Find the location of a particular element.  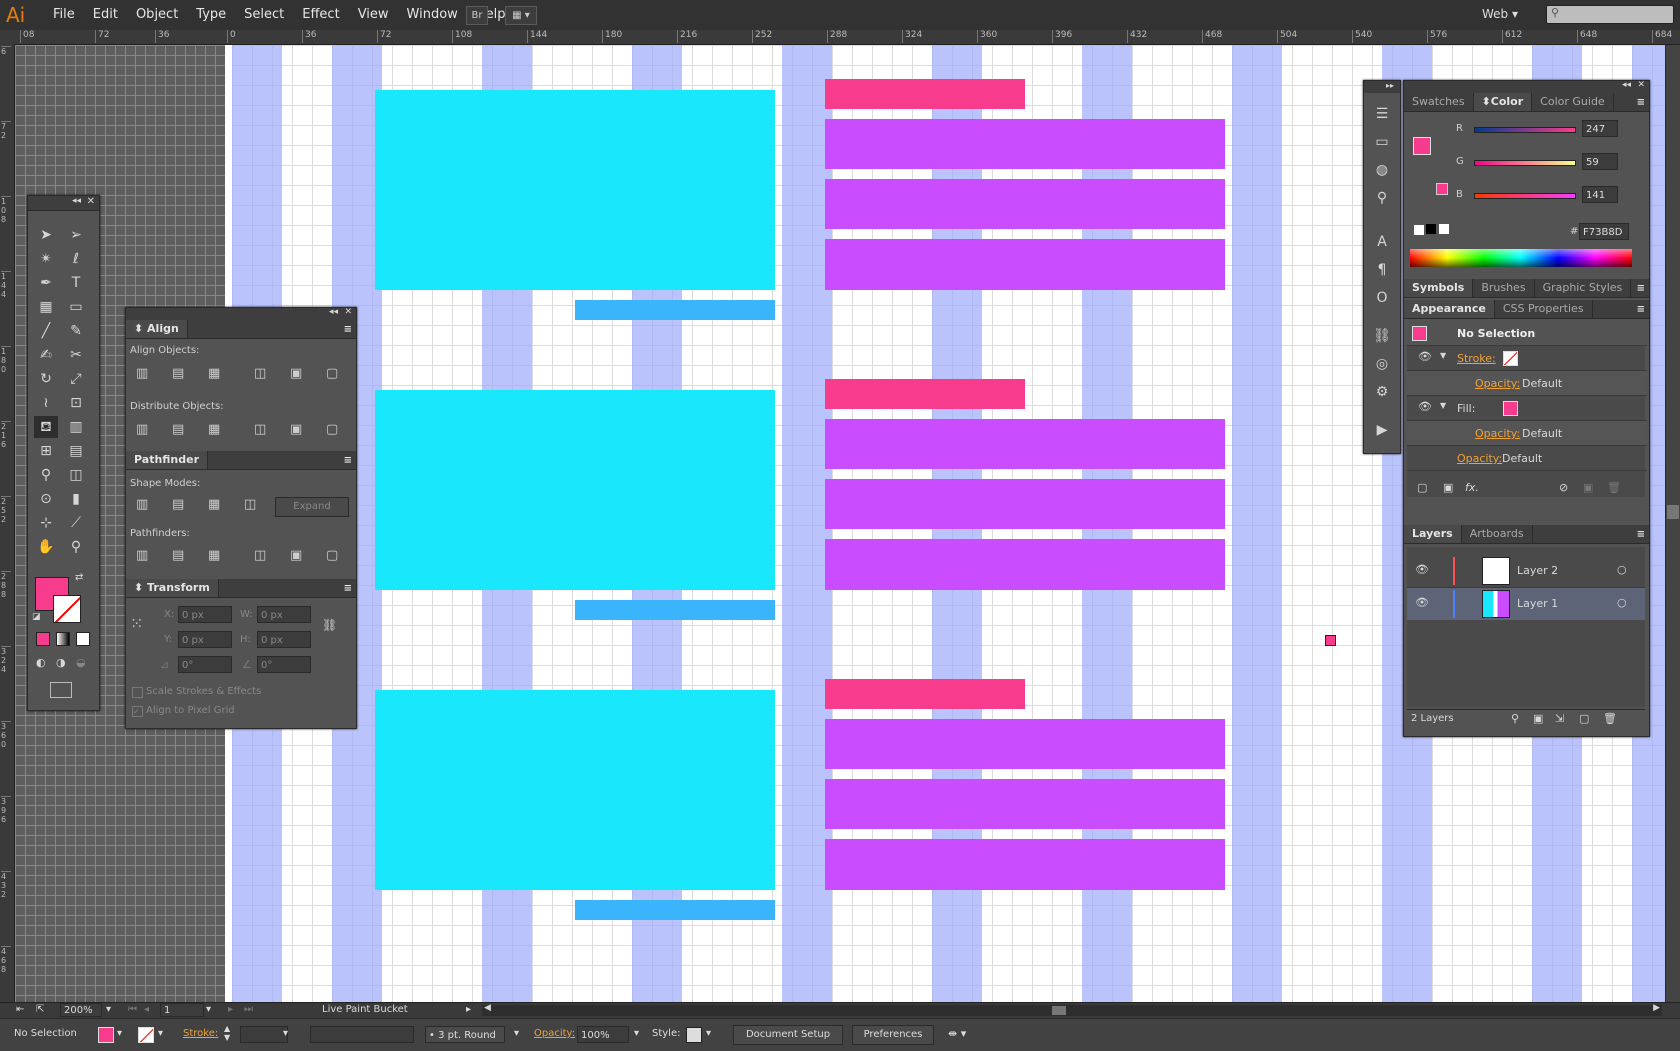

y-field: 0 px is located at coordinates (205, 639).